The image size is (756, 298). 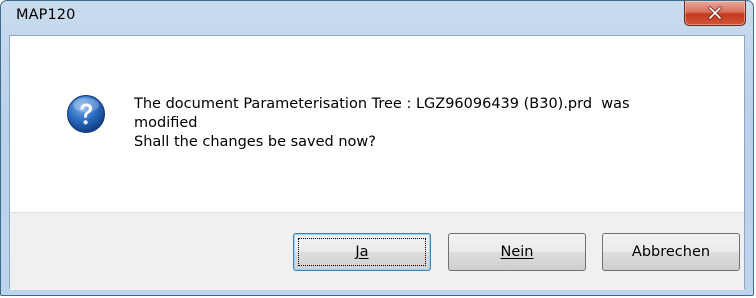 I want to click on window-title: MAP120, so click(x=46, y=15).